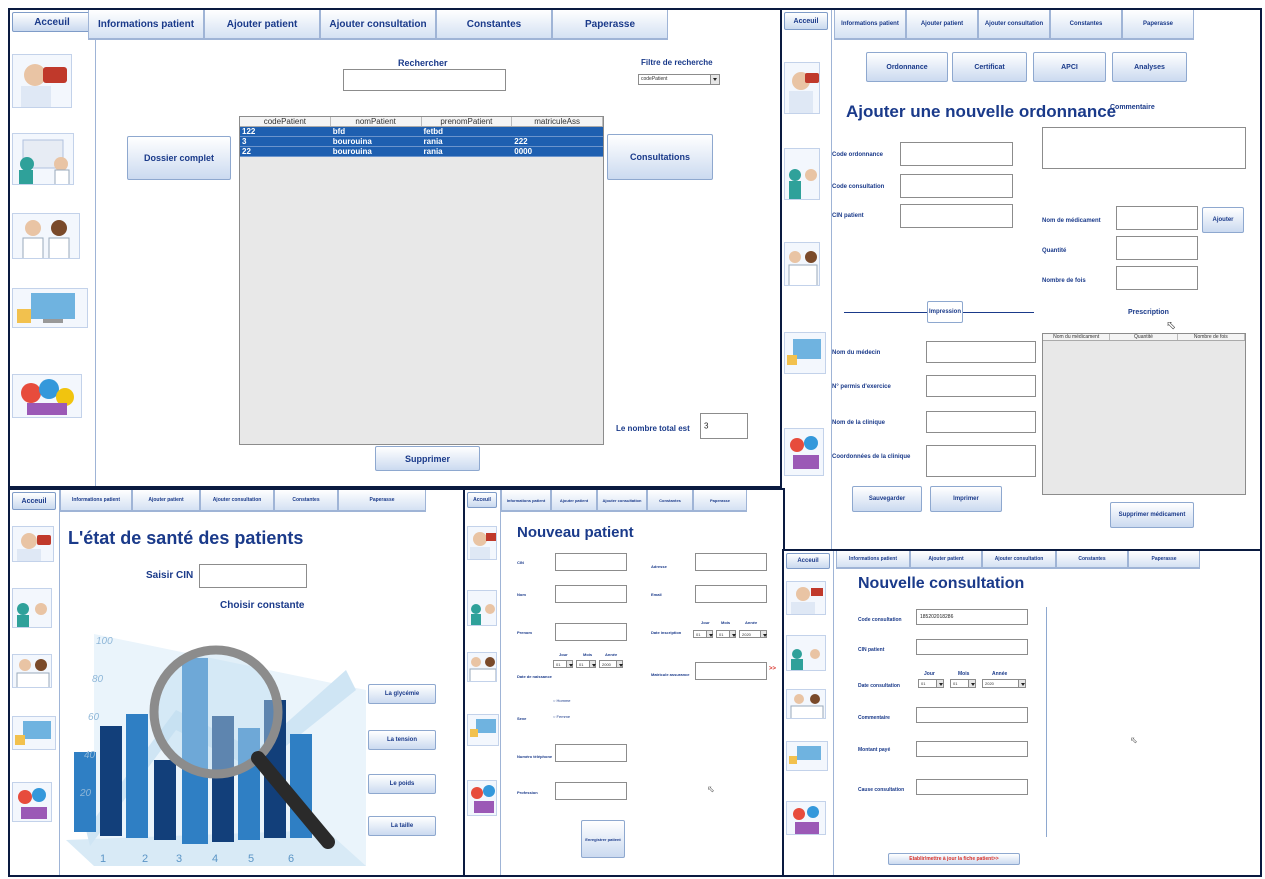  I want to click on filter-select: codePatient, so click(679, 79).